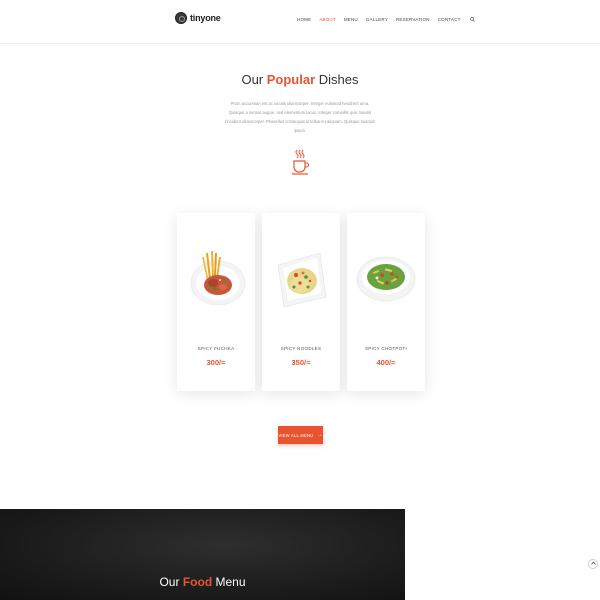 Image resolution: width=600 pixels, height=600 pixels. I want to click on title-suffix: Dishes, so click(338, 79).